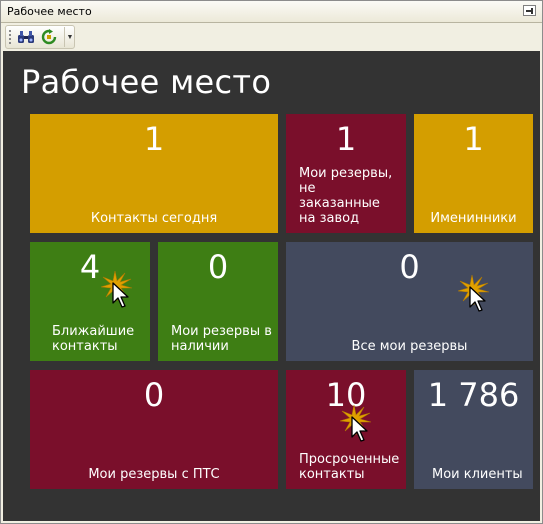 Image resolution: width=543 pixels, height=524 pixels. Describe the element at coordinates (271, 12) in the screenshot. I see `title-bar: Рабочее место` at that location.